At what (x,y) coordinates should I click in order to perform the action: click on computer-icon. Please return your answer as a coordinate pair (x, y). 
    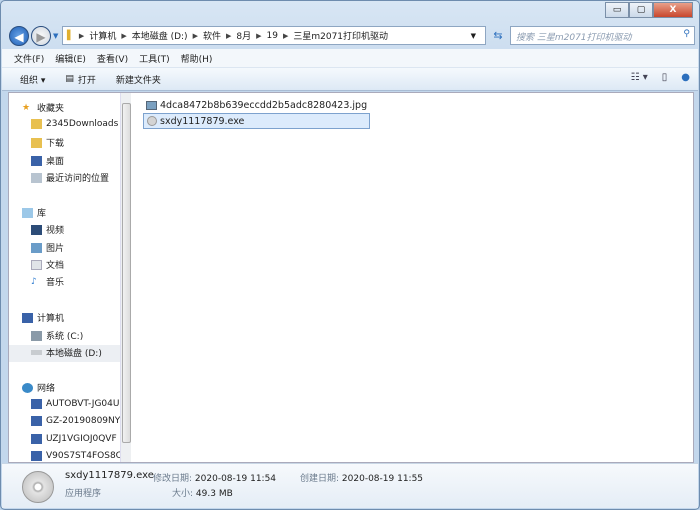
    Looking at the image, I should click on (27, 317).